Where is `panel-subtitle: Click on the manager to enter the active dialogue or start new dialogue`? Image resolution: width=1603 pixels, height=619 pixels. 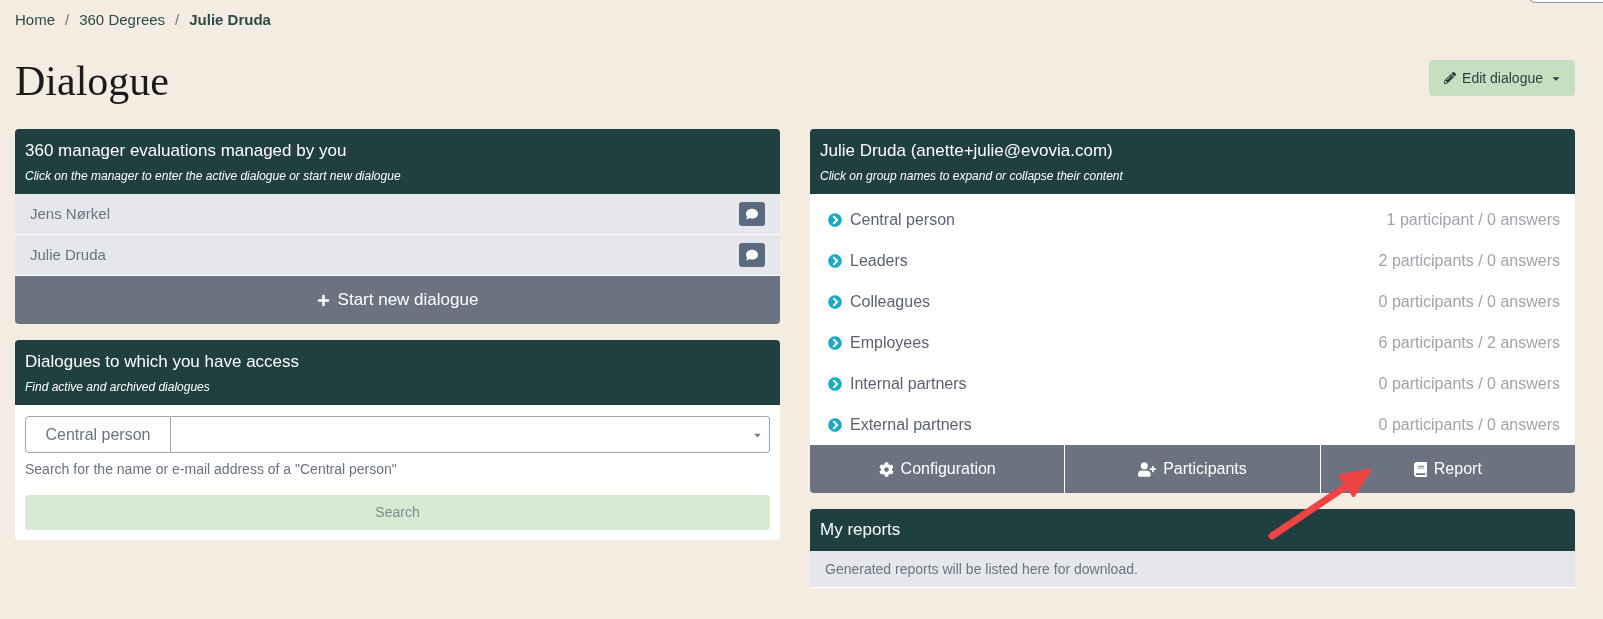
panel-subtitle: Click on the manager to enter the active dialogue or start new dialogue is located at coordinates (213, 176).